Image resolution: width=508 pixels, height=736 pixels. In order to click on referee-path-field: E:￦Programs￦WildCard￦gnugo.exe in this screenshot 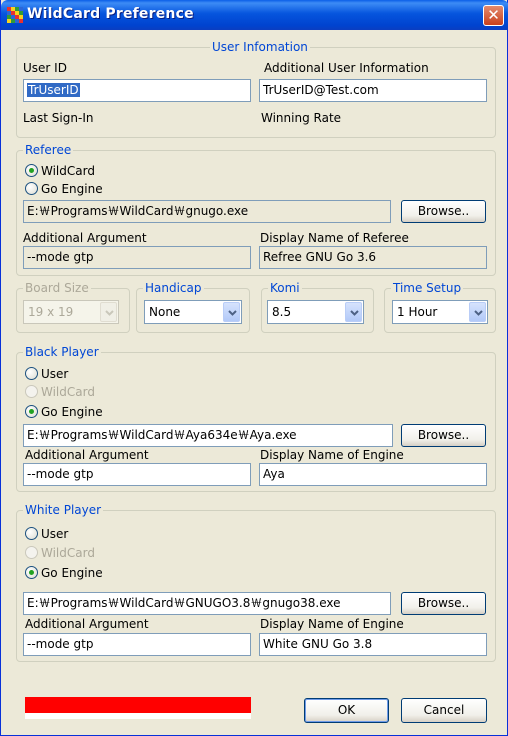, I will do `click(207, 211)`.